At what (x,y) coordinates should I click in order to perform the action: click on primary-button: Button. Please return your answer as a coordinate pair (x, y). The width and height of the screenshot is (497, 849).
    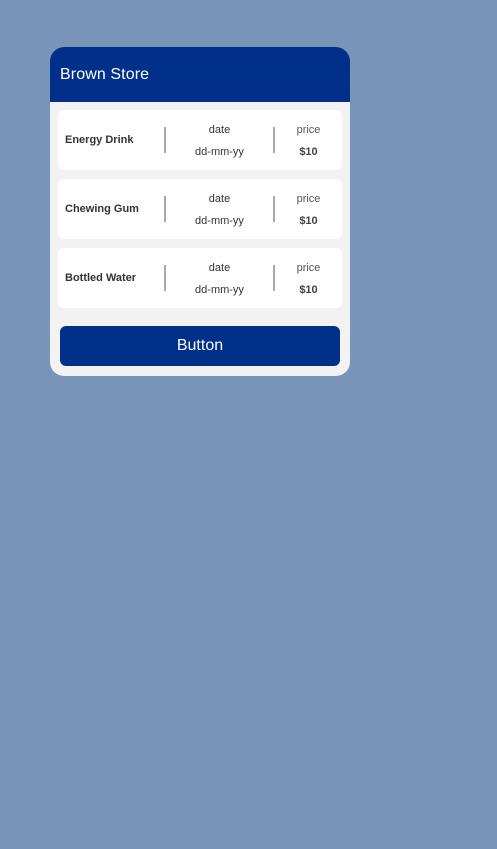
    Looking at the image, I should click on (200, 346).